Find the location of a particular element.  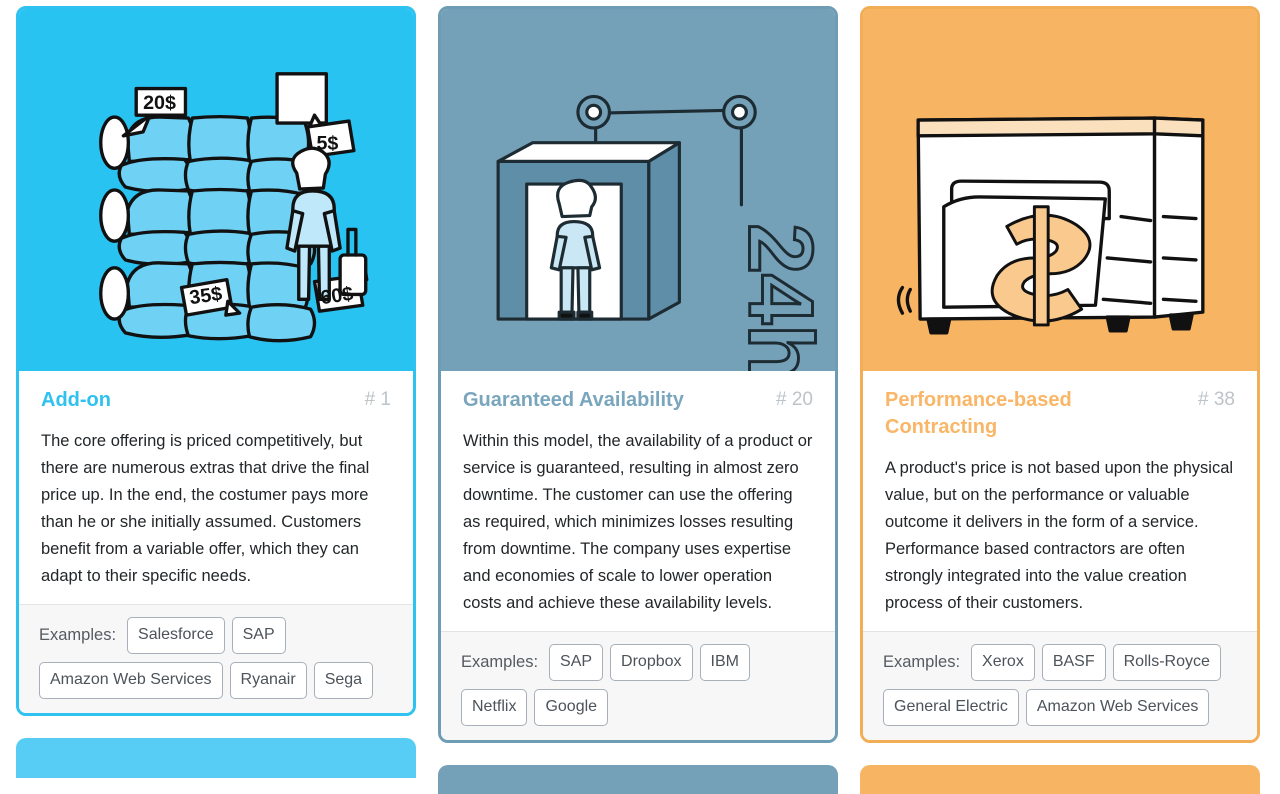

price-tag-label-5: 5$ is located at coordinates (327, 144).